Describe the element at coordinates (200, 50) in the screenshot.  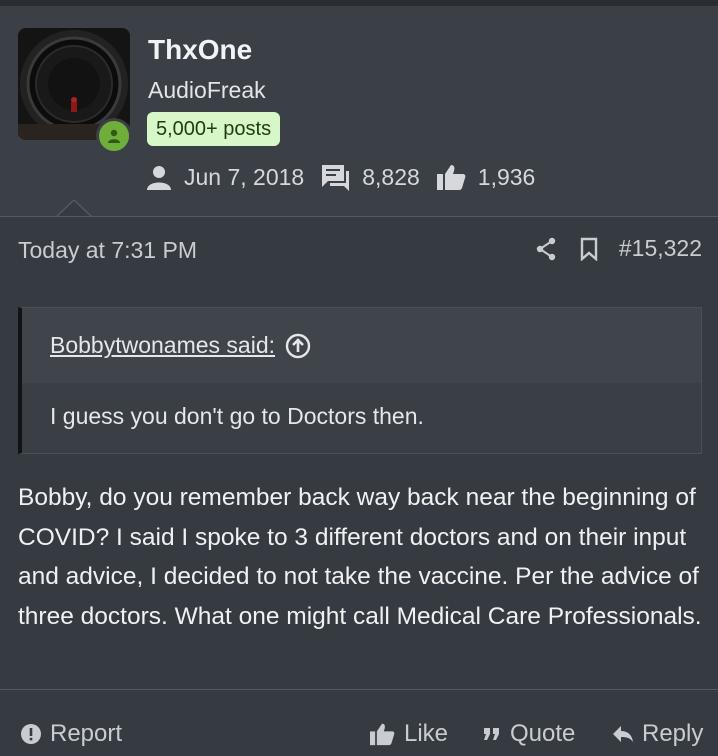
I see `username: ThxOne` at that location.